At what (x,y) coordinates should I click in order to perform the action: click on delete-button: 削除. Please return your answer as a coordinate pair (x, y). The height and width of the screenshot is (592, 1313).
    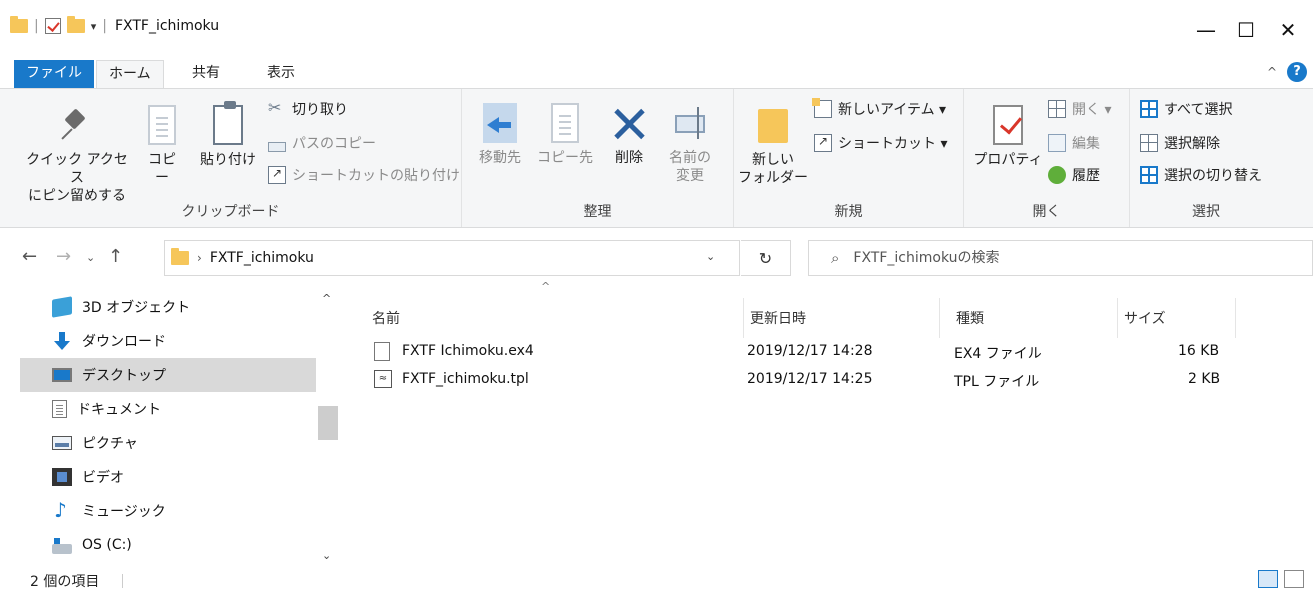
    Looking at the image, I should click on (629, 135).